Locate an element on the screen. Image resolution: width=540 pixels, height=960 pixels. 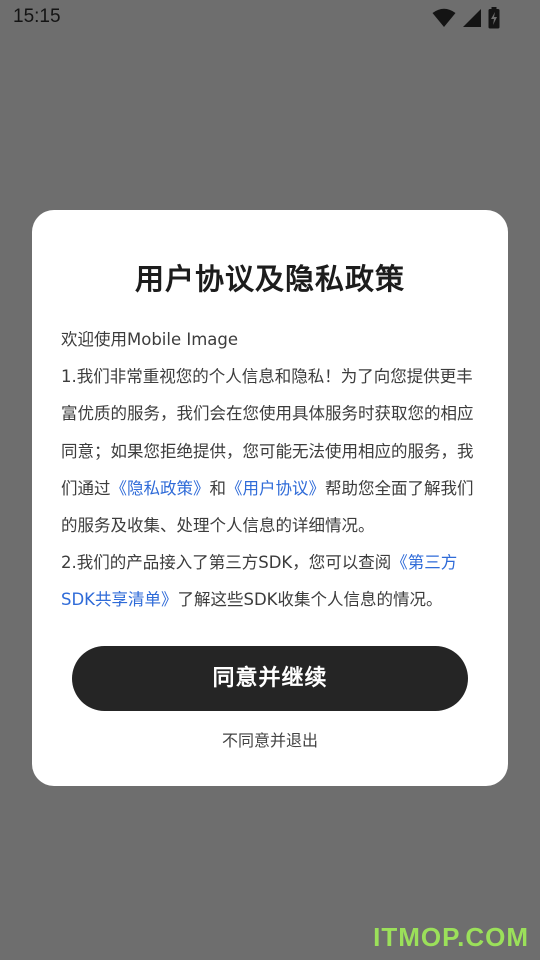
paragraph-2-text: 2.我们的产品接入了第三方SDK，您可以查阅 is located at coordinates (226, 563).